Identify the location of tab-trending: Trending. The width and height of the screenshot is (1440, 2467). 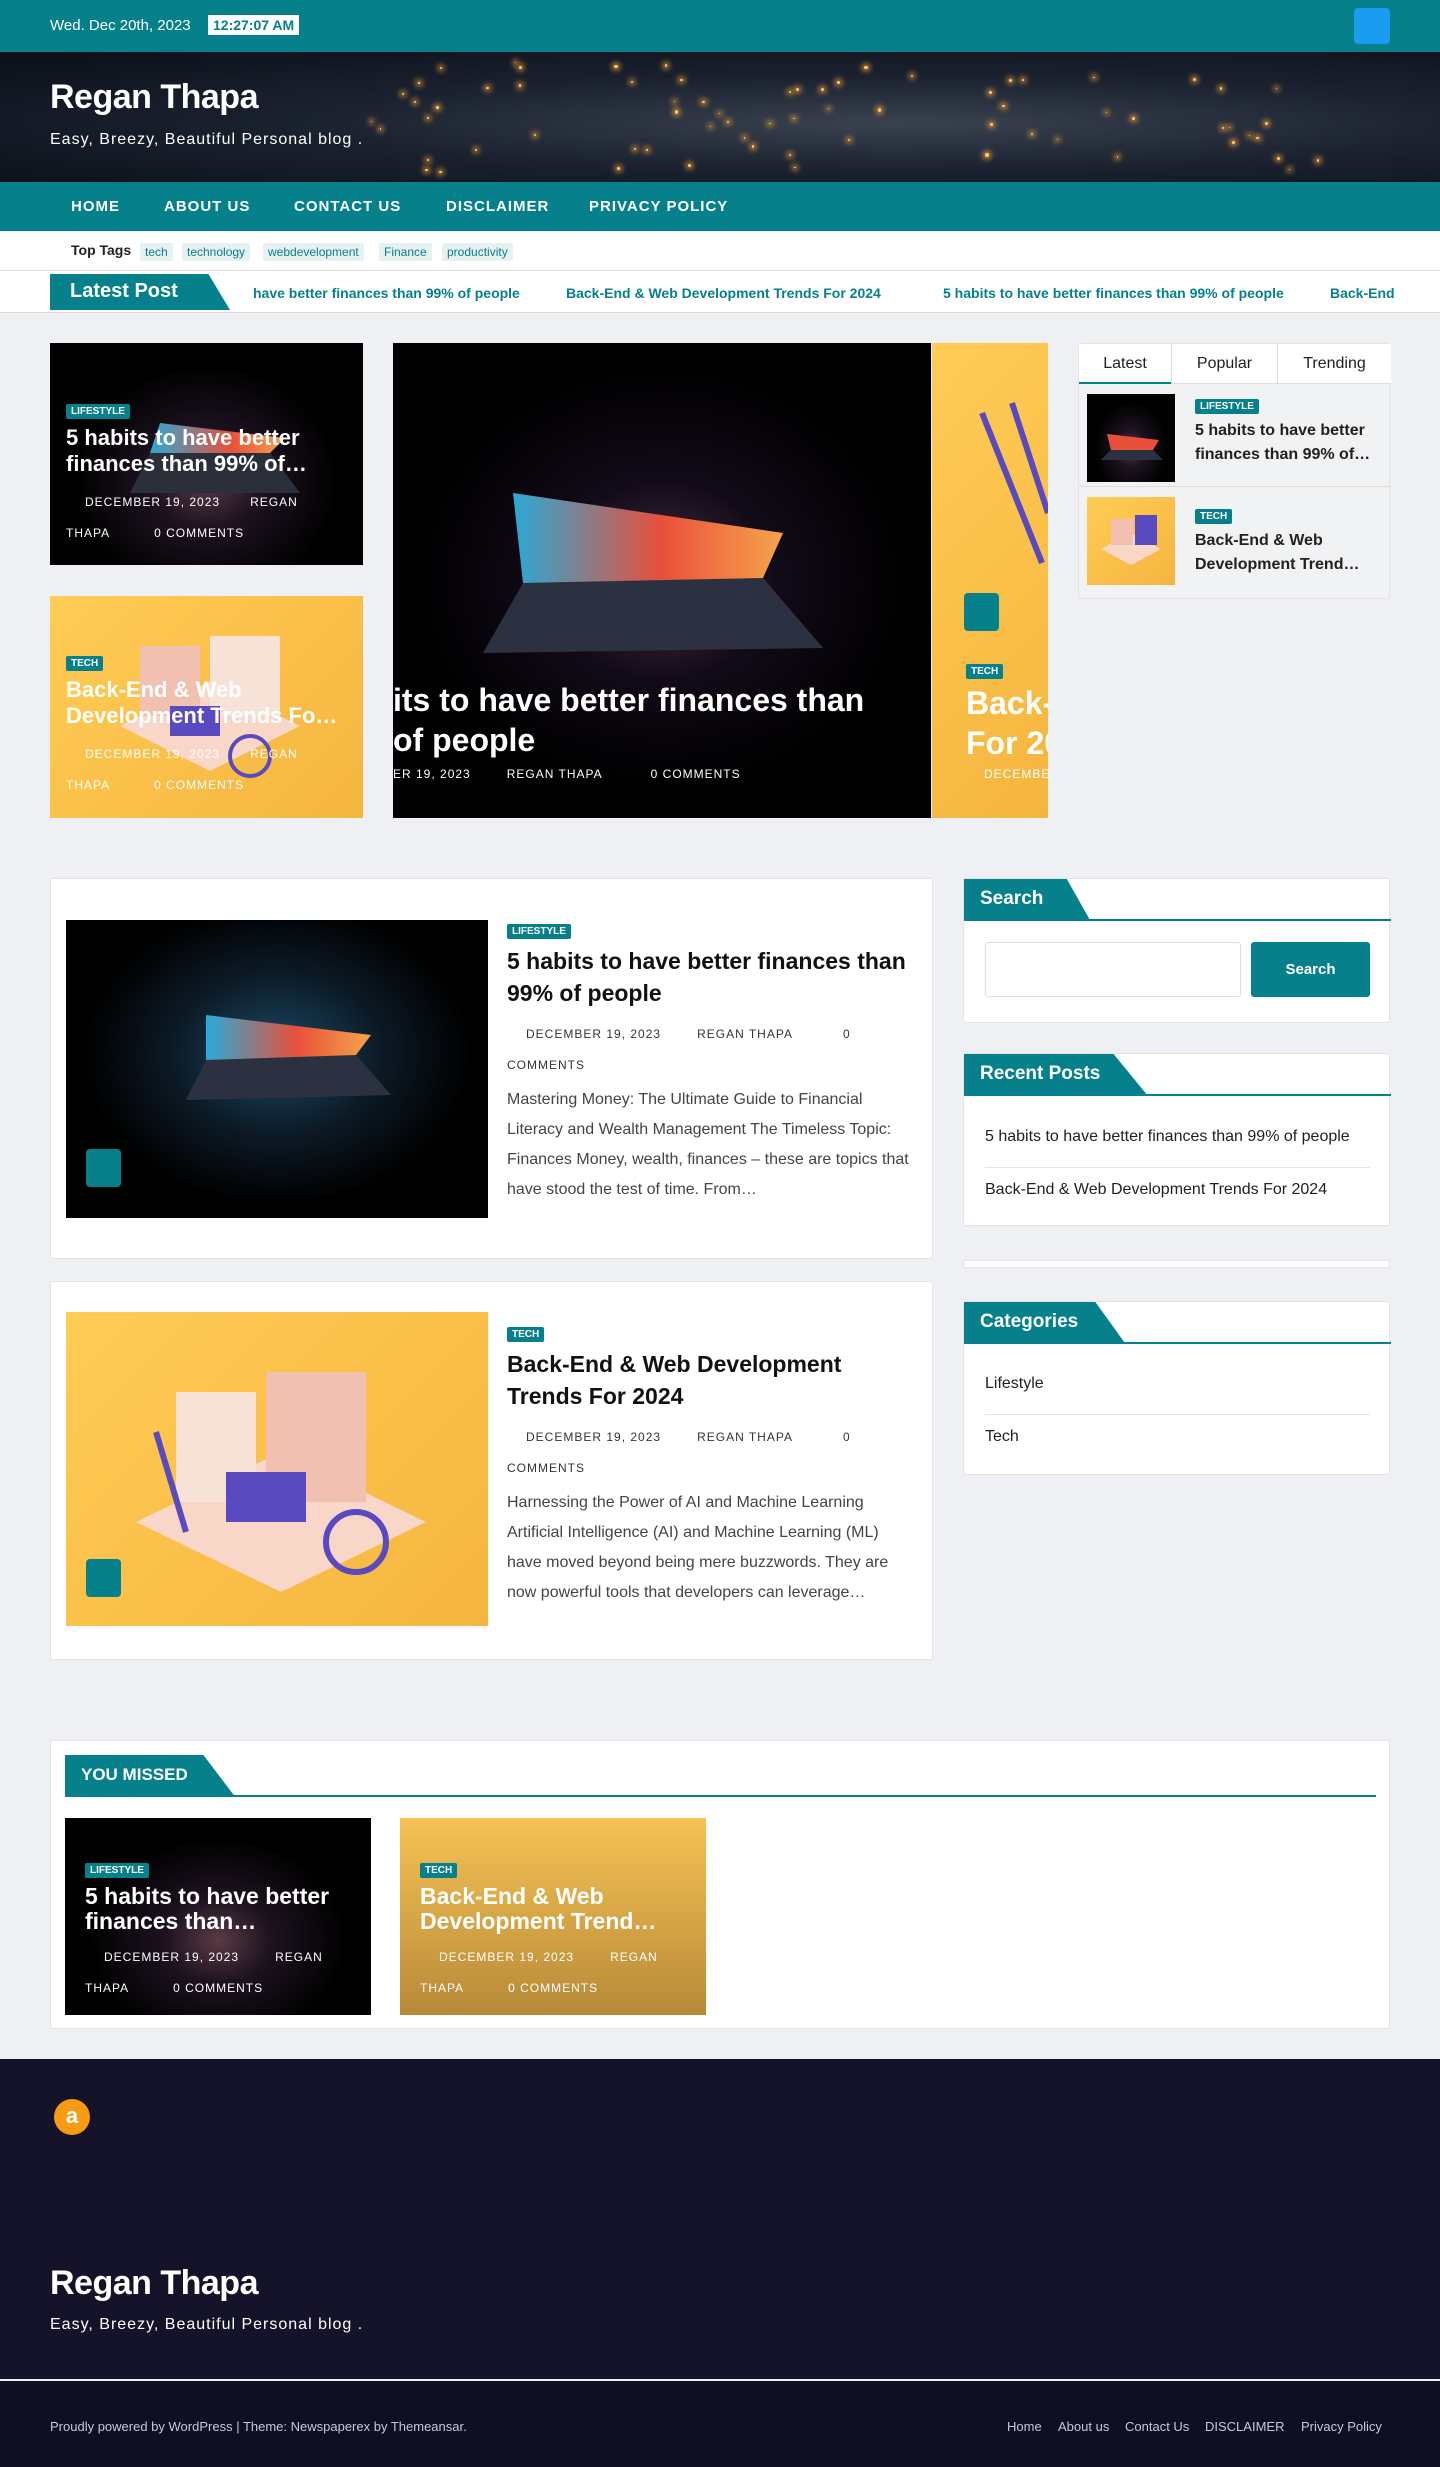
(1334, 364).